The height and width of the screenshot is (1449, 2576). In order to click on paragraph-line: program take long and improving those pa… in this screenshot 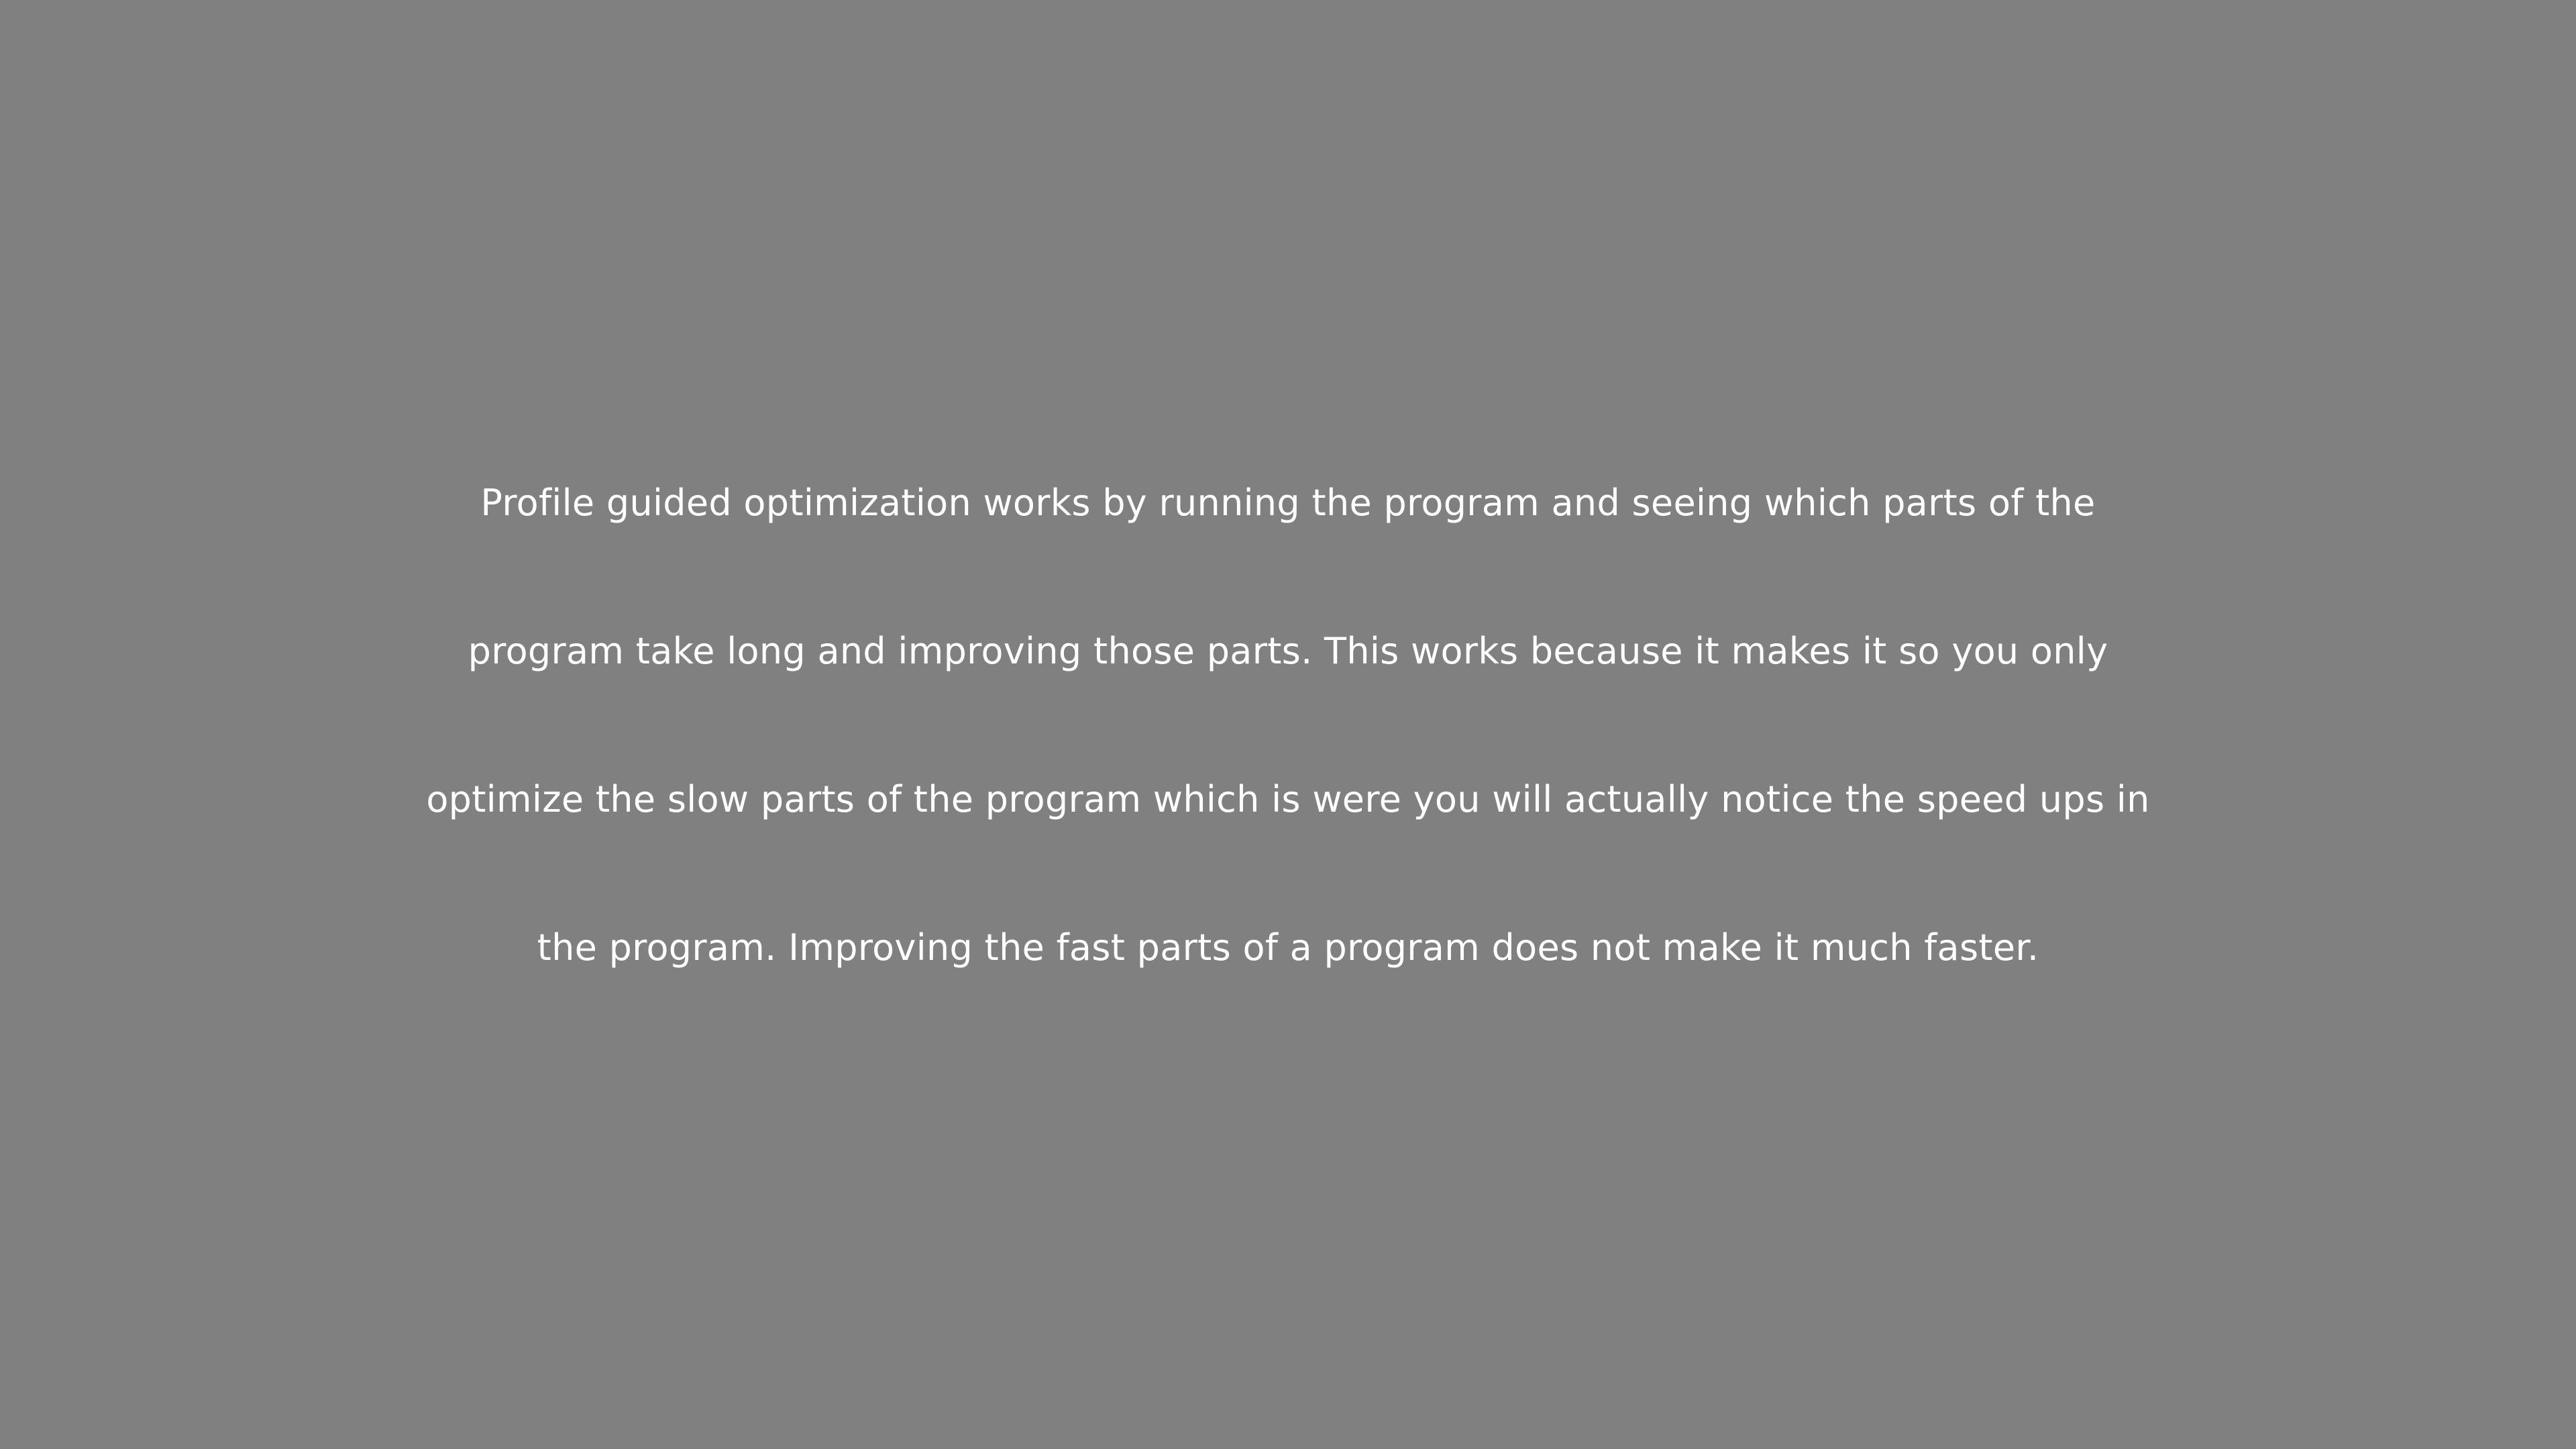, I will do `click(1288, 651)`.